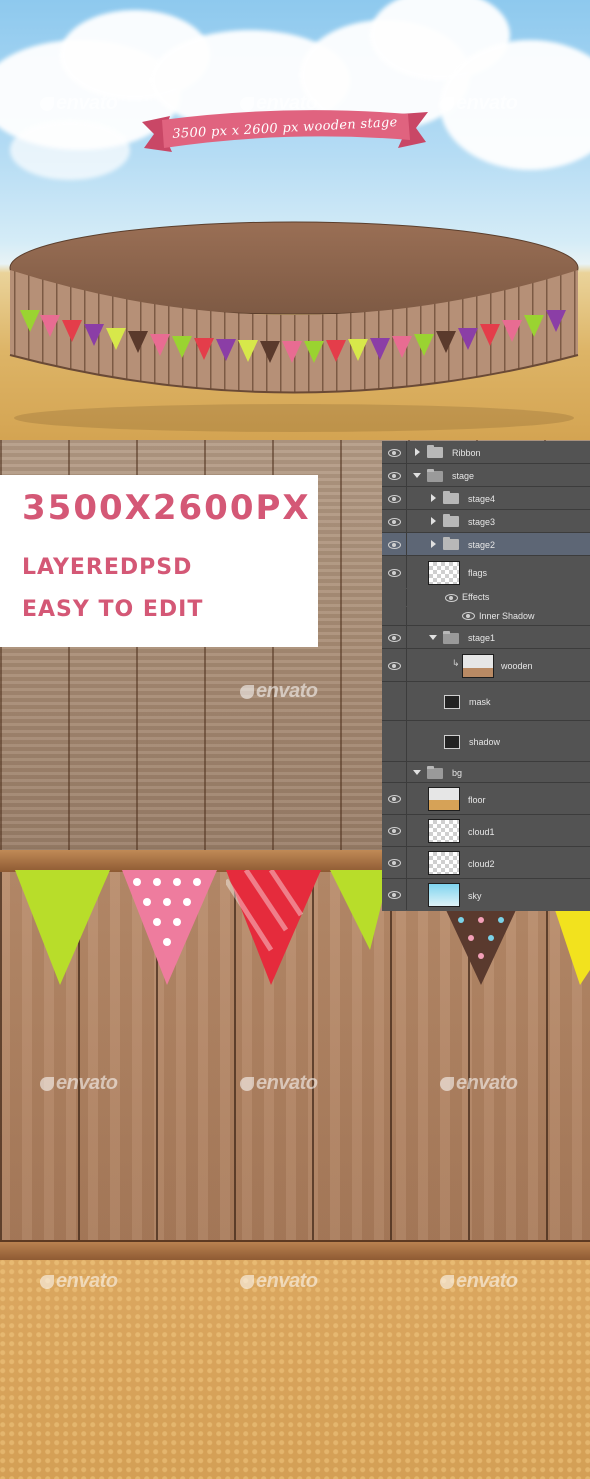 The width and height of the screenshot is (590, 1479). What do you see at coordinates (294, 326) in the screenshot?
I see `wooden-stage` at bounding box center [294, 326].